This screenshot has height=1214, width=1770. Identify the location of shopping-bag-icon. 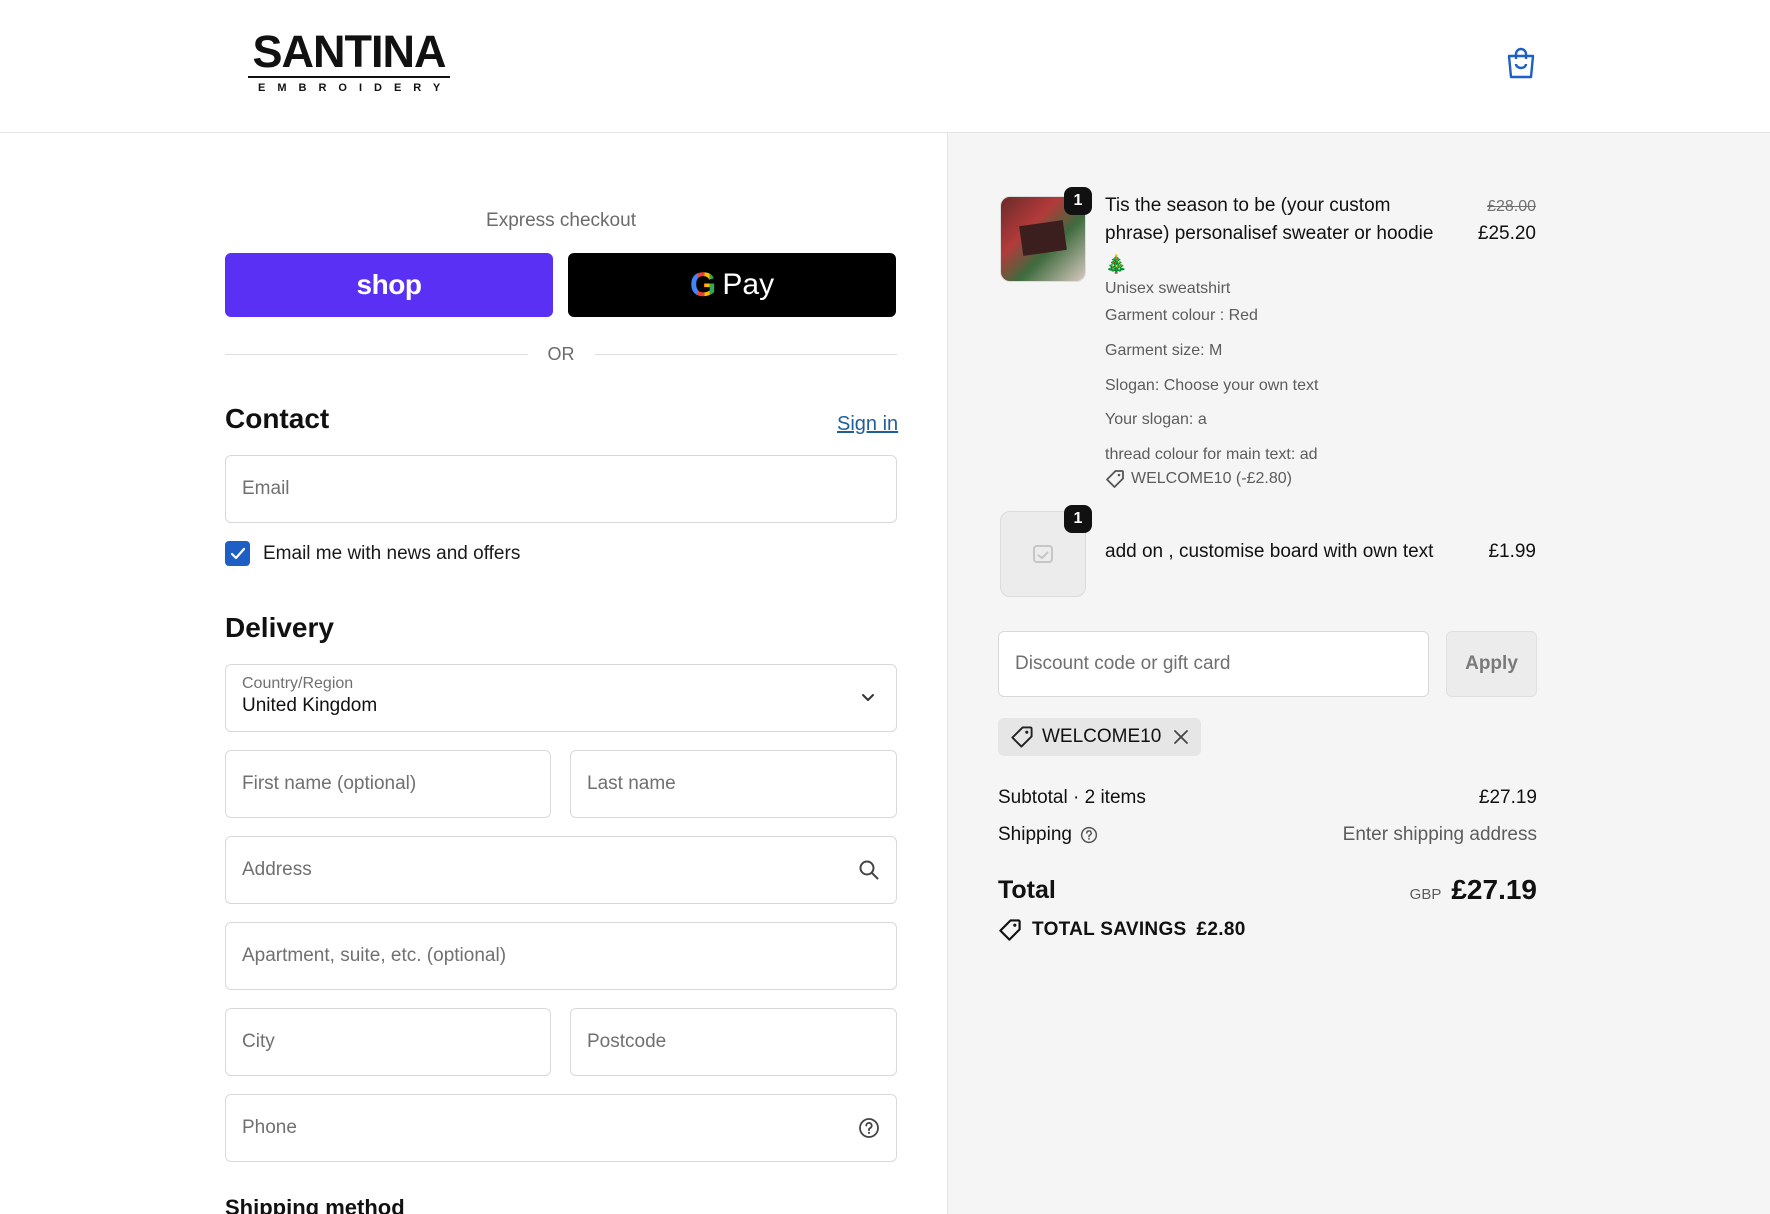
(1521, 63).